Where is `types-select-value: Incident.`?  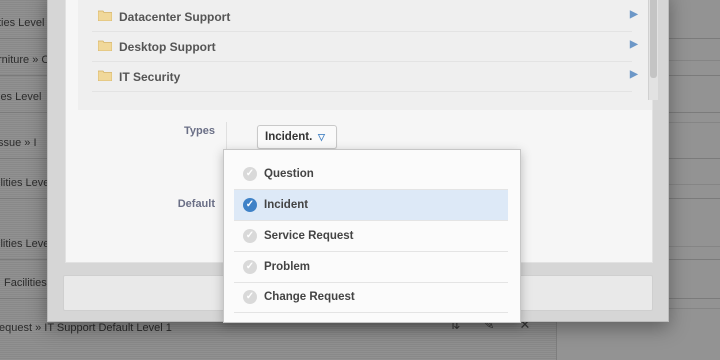 types-select-value: Incident. is located at coordinates (289, 137).